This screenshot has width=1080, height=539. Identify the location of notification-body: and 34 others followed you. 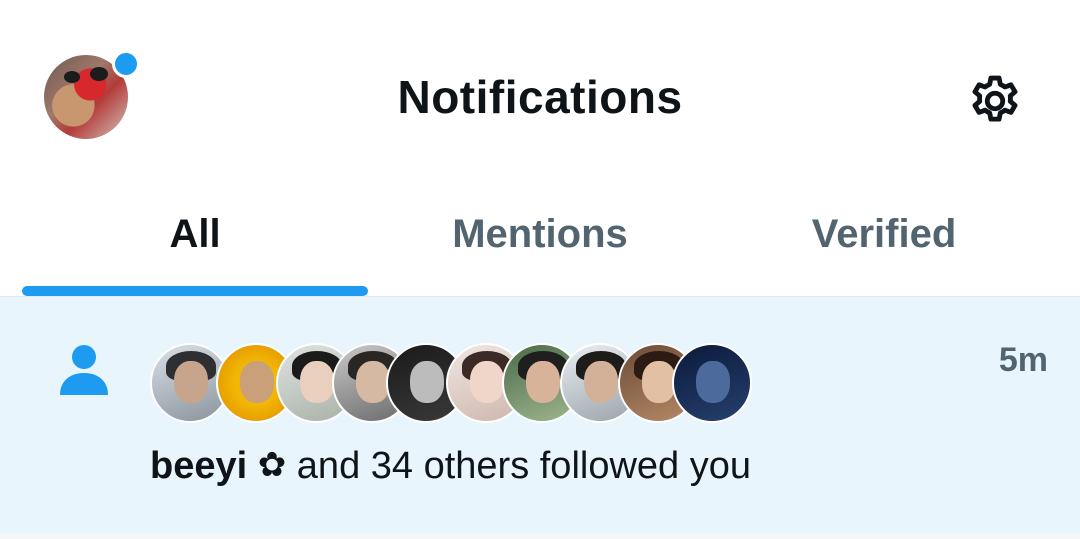
(523, 466).